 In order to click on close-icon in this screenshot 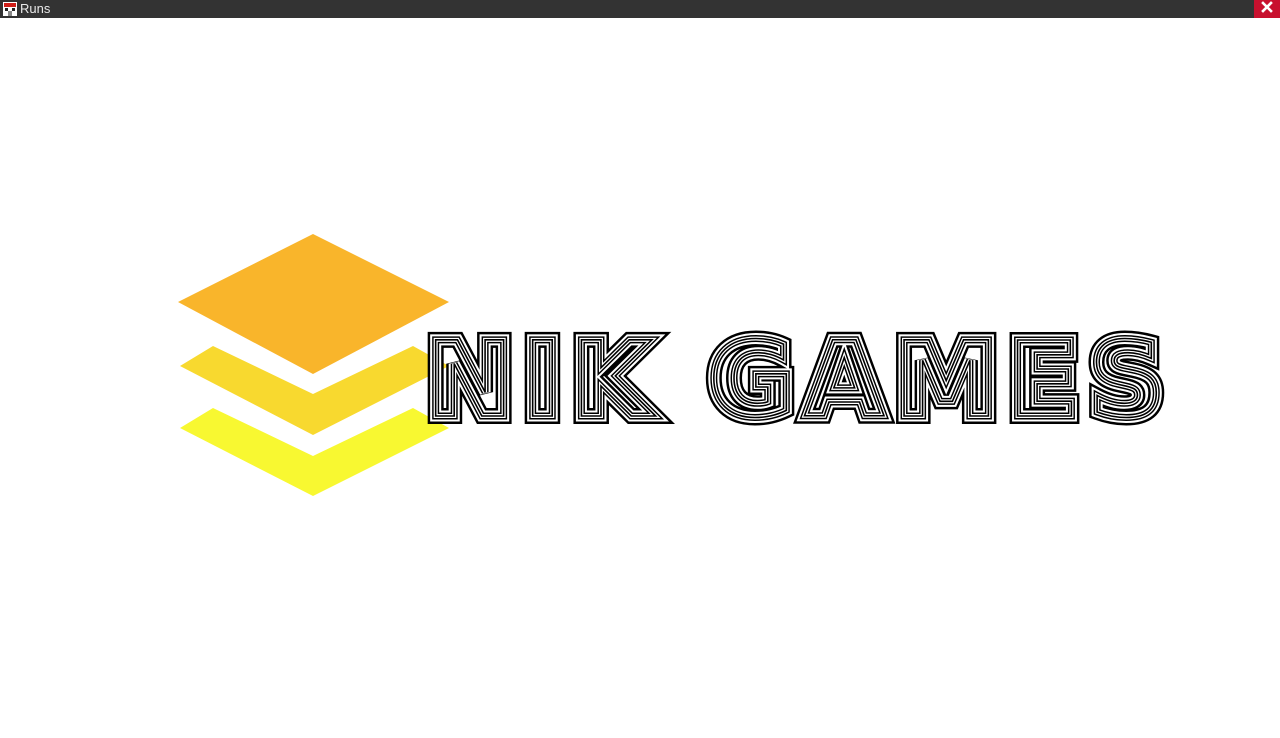, I will do `click(1267, 9)`.